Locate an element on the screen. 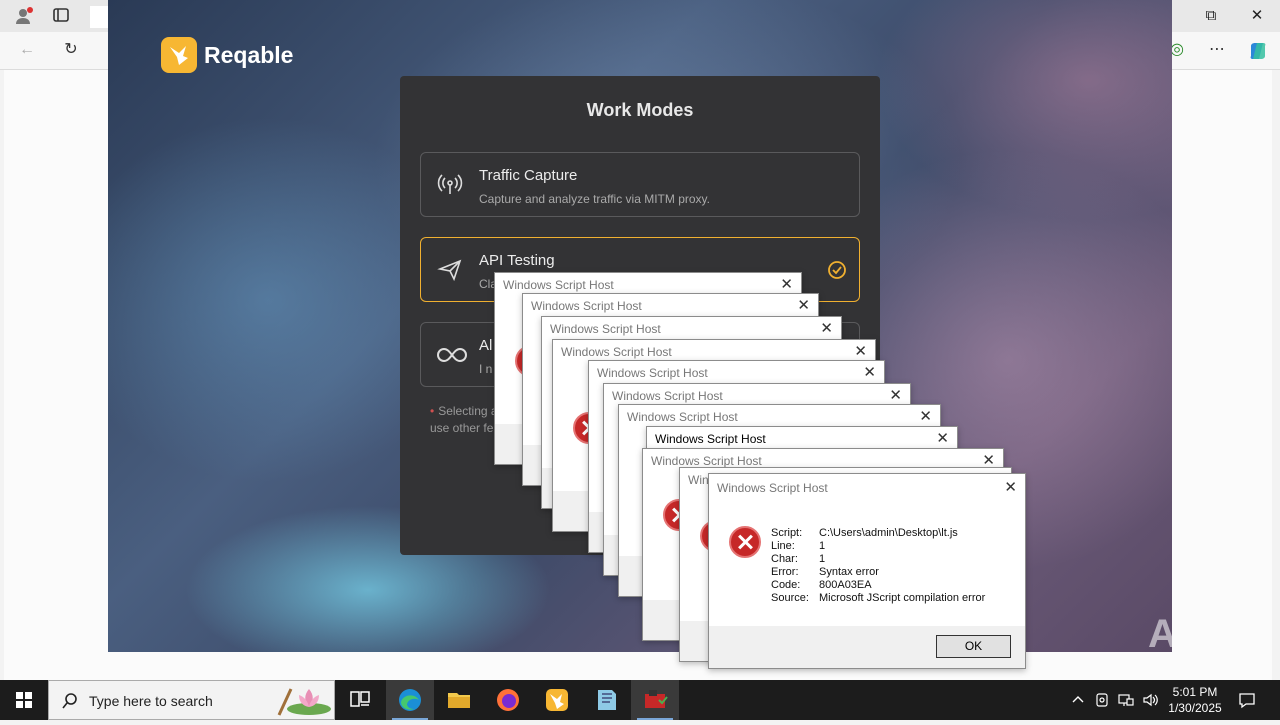 The image size is (1280, 725). file-explorer-icon is located at coordinates (459, 700).